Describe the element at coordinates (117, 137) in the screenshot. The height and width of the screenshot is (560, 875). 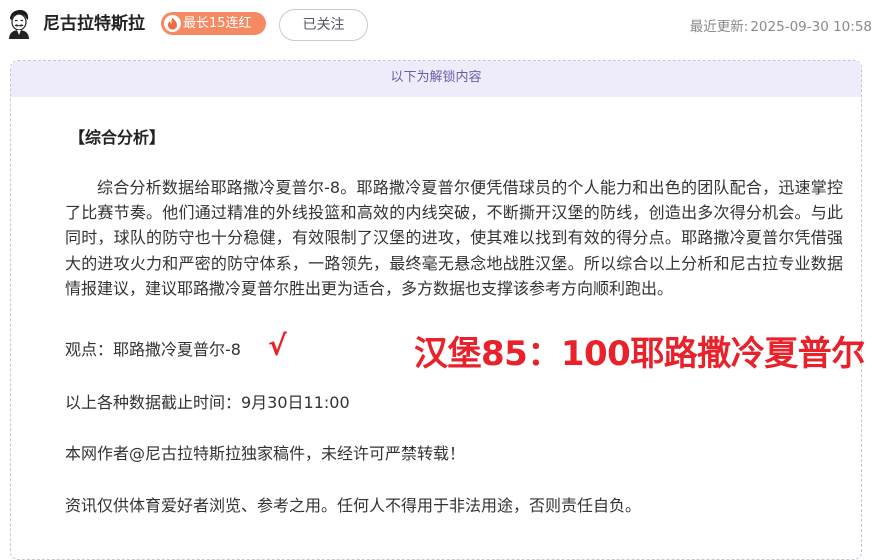
I see `section-heading: 【综合分析】` at that location.